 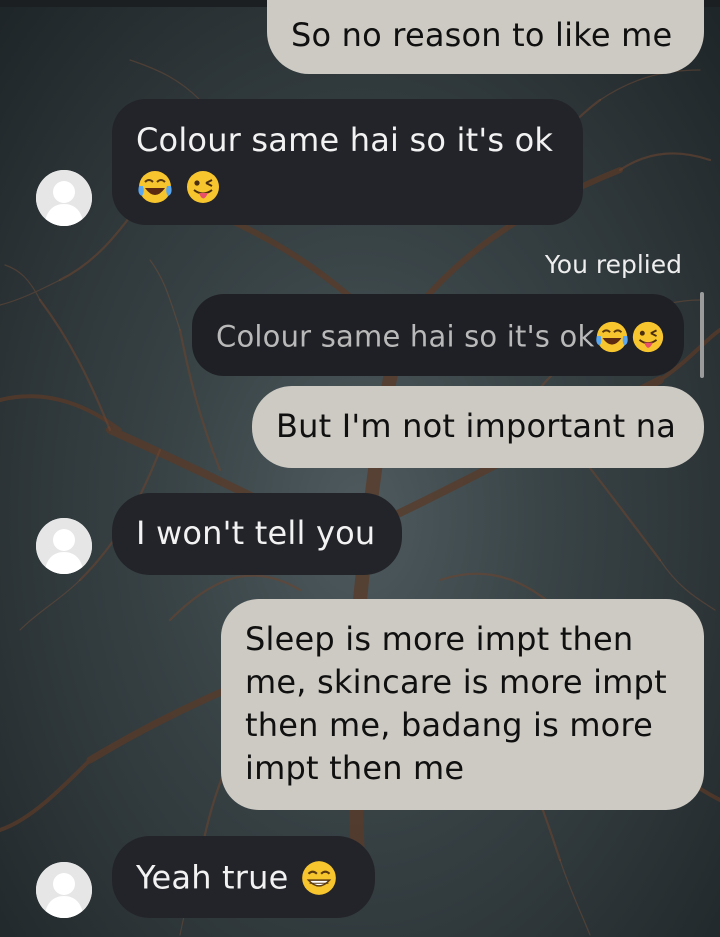 What do you see at coordinates (359, 184) in the screenshot?
I see `emoji-row` at bounding box center [359, 184].